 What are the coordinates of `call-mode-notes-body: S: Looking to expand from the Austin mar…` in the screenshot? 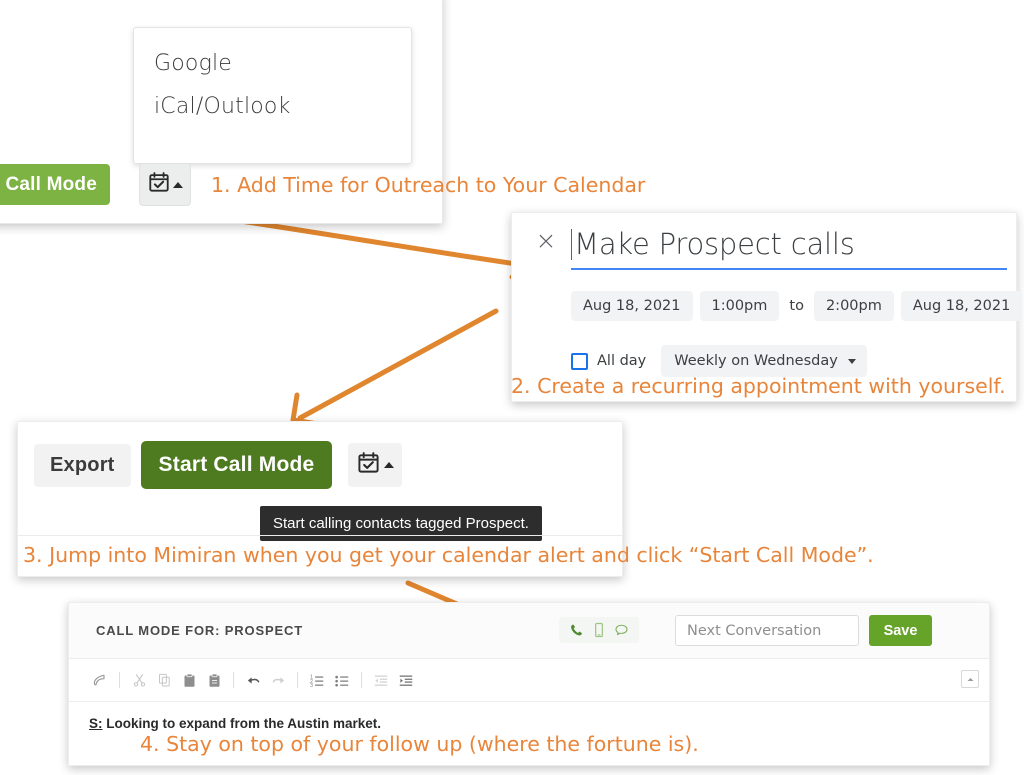 It's located at (529, 716).